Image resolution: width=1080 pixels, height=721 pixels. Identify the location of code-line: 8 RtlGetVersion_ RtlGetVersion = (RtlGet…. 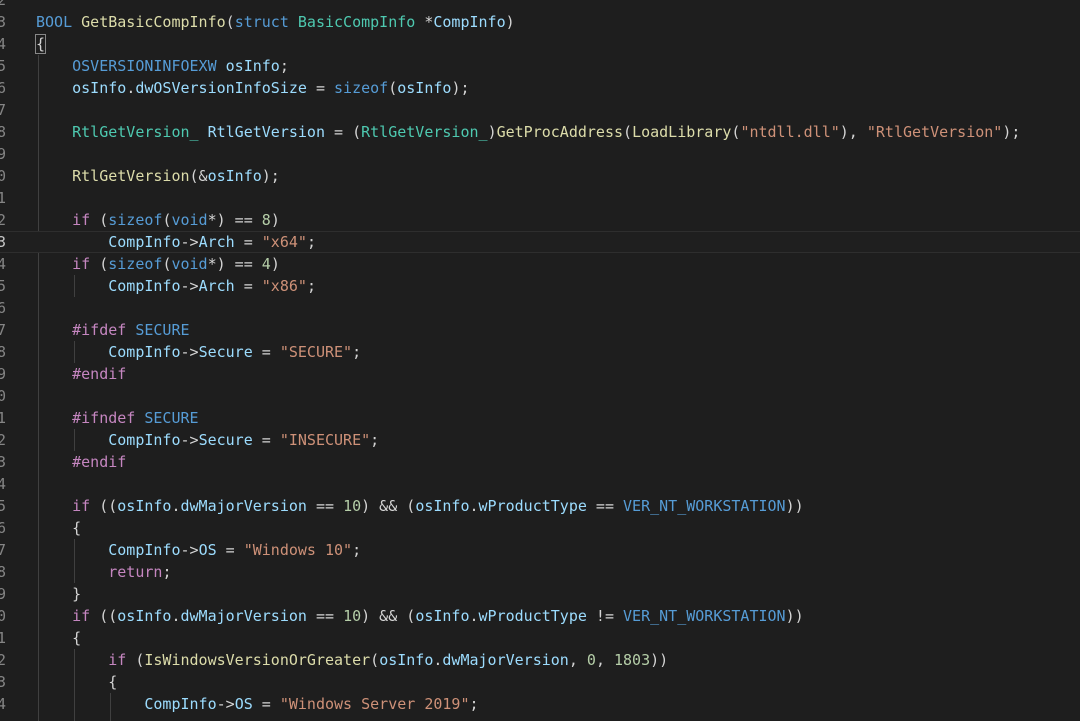
(540, 132).